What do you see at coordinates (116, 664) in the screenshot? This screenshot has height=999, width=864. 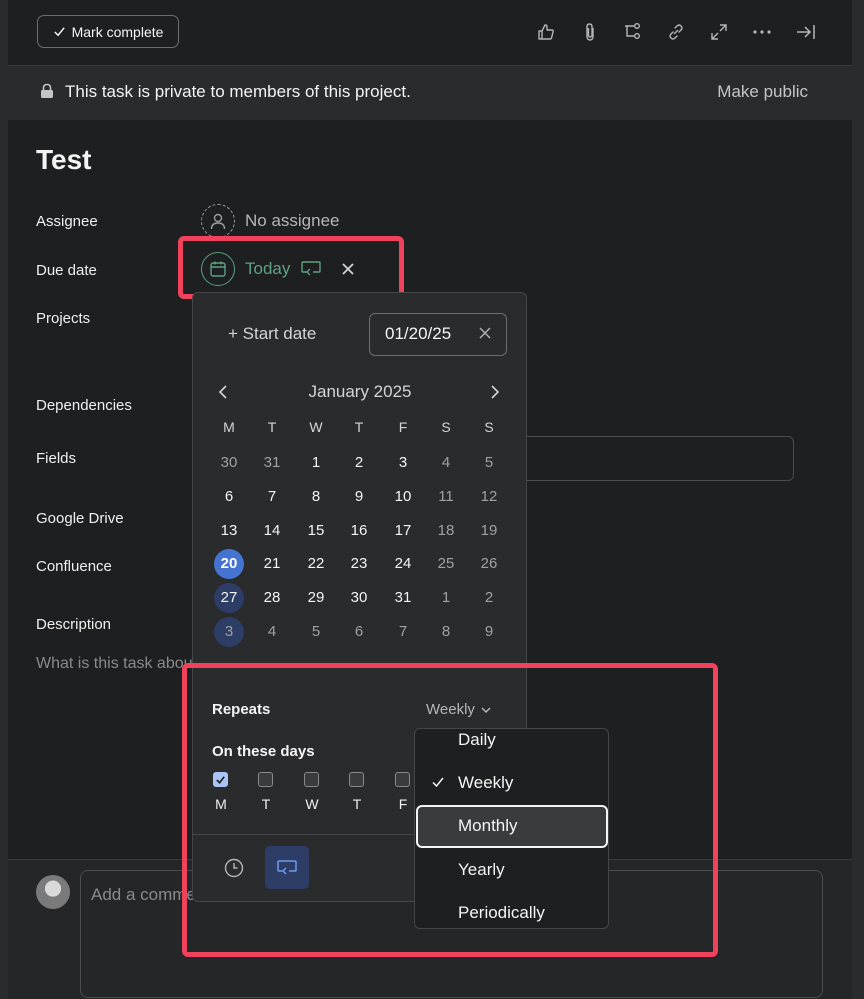 I see `description-input: What is this task about?` at bounding box center [116, 664].